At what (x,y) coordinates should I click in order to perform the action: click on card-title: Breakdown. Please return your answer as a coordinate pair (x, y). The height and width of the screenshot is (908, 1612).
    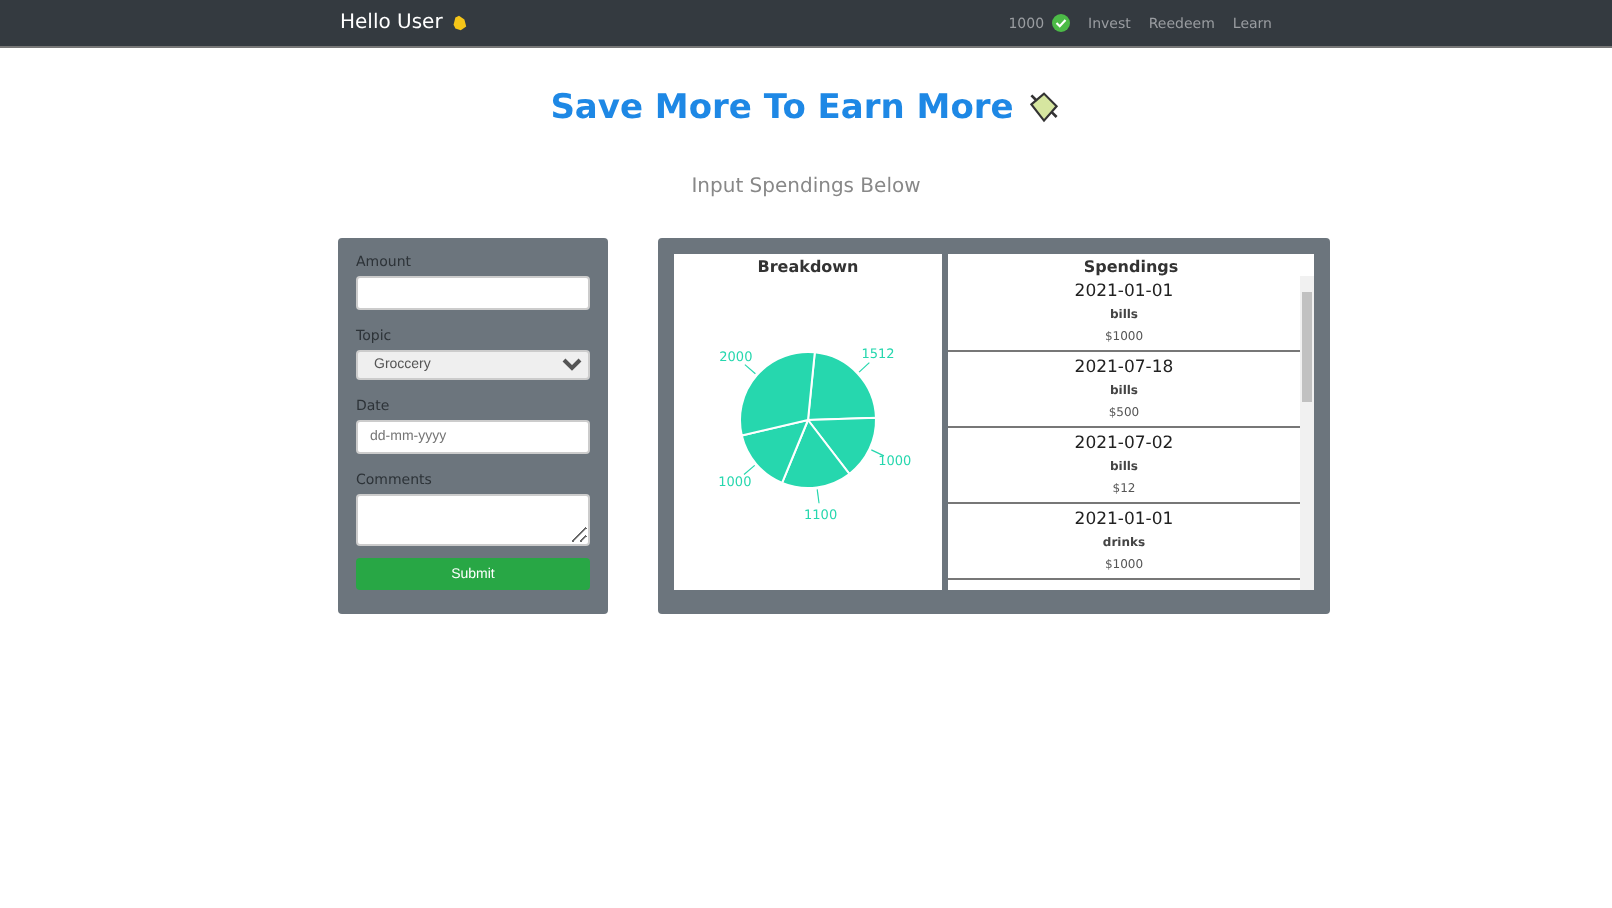
    Looking at the image, I should click on (808, 267).